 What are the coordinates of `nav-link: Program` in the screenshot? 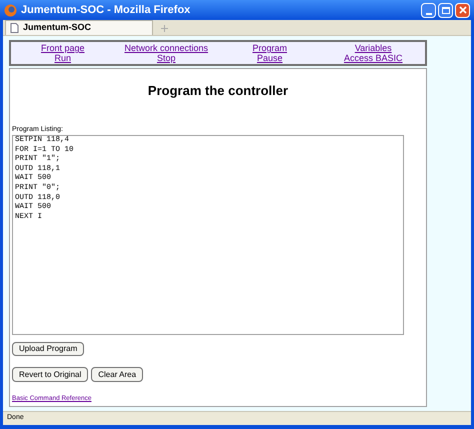 It's located at (270, 48).